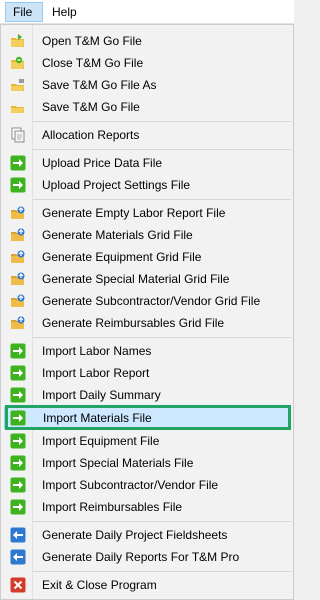 The height and width of the screenshot is (600, 320). I want to click on menu-item-generate-subcontractor-vendor-grid: Generate Subcontractor/Vendor Grid File, so click(147, 301).